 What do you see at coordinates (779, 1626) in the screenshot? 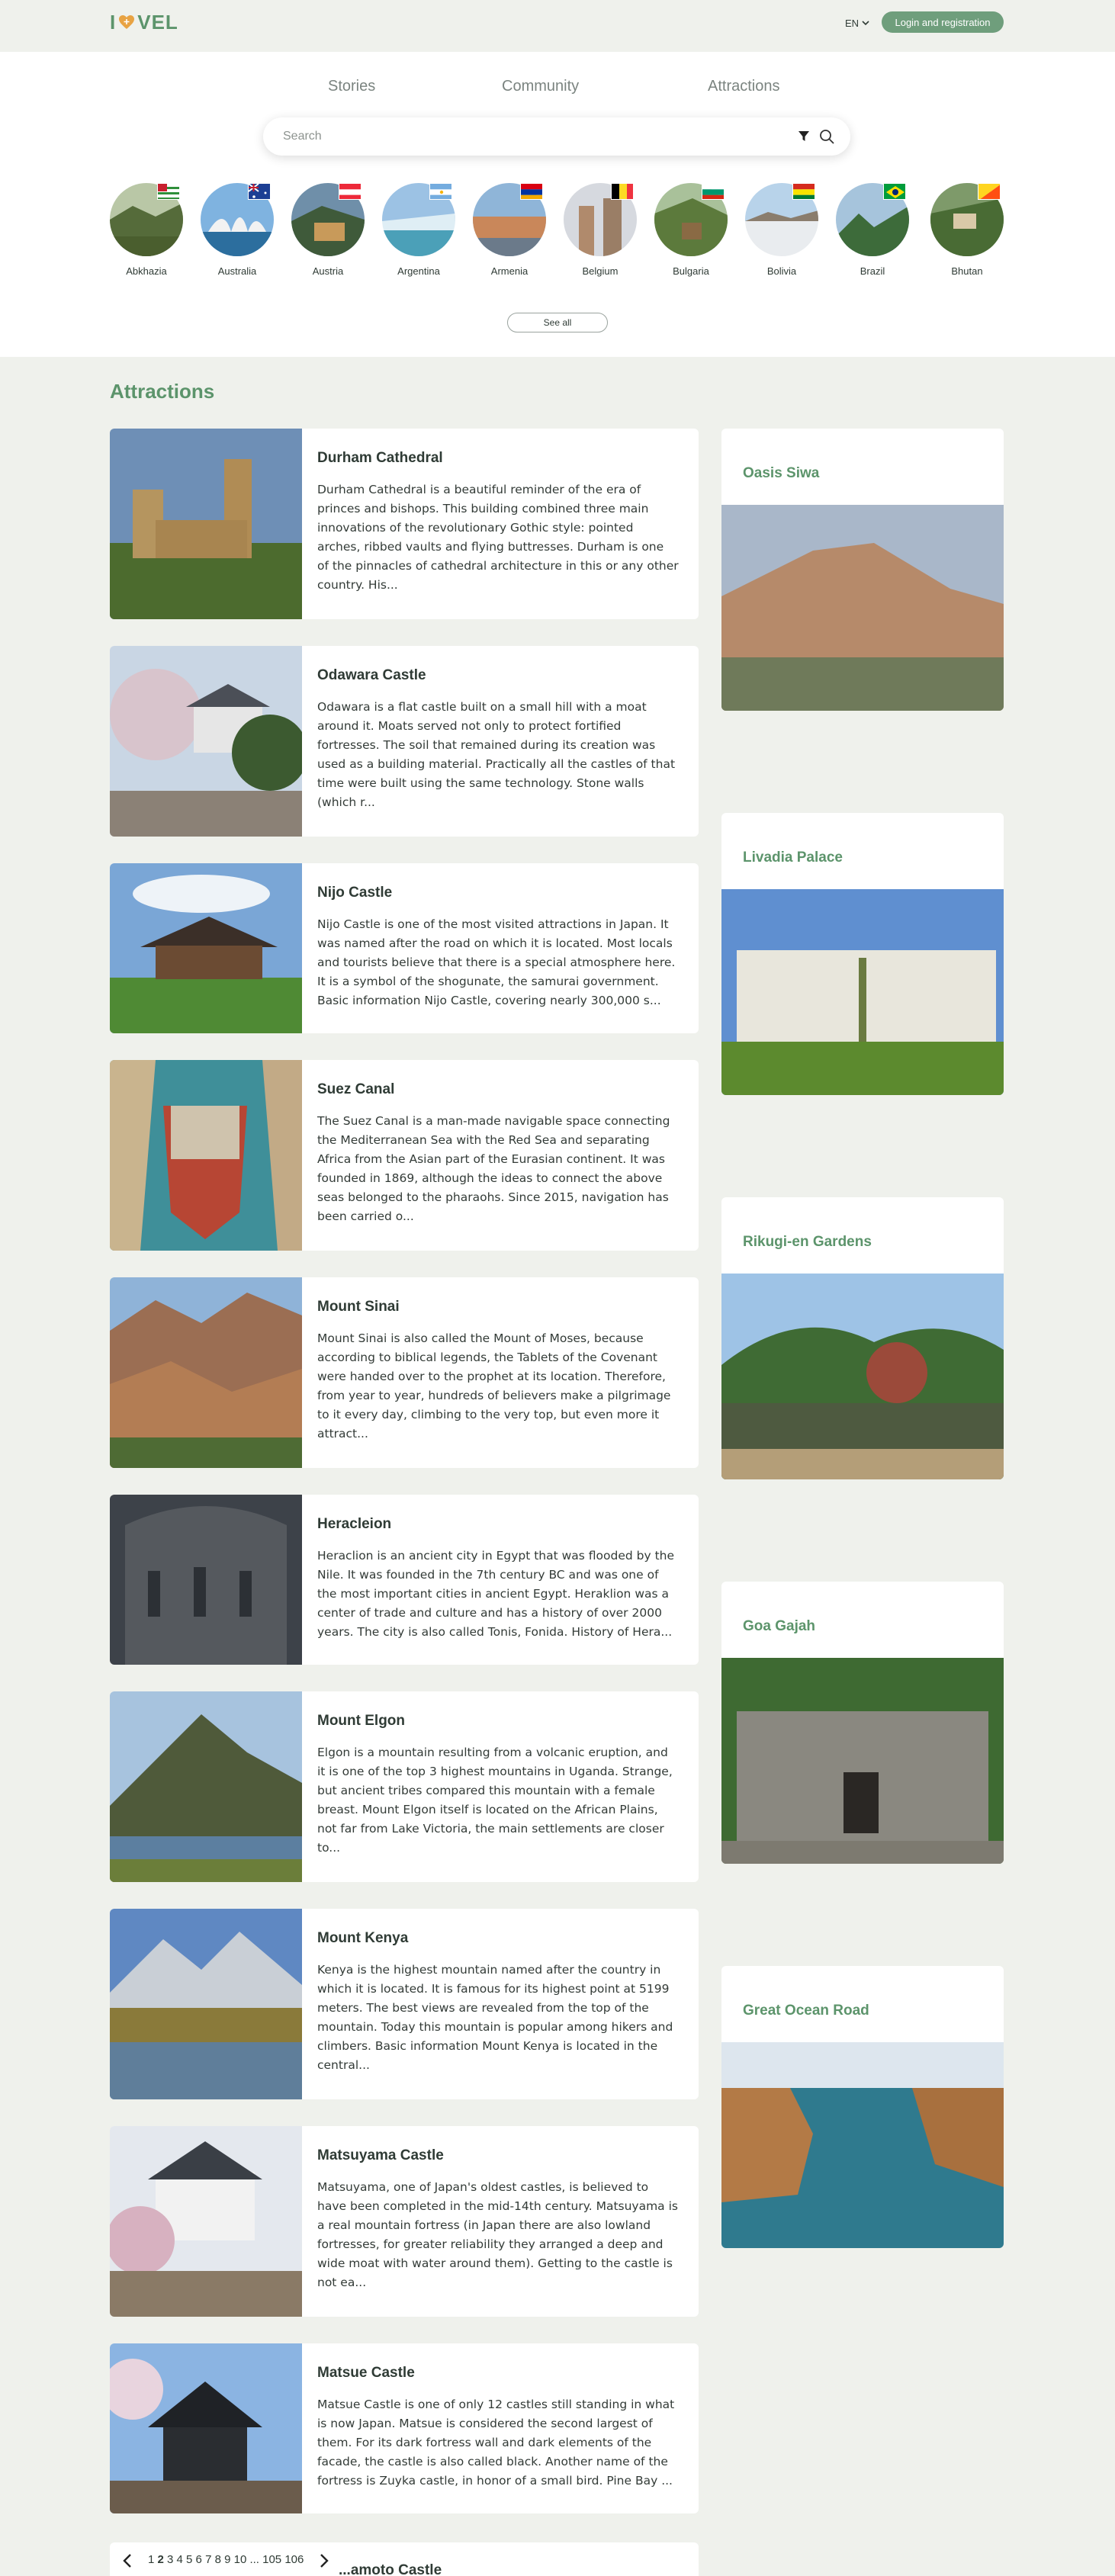
I see `sidebar-card-title: Goa Gajah` at bounding box center [779, 1626].